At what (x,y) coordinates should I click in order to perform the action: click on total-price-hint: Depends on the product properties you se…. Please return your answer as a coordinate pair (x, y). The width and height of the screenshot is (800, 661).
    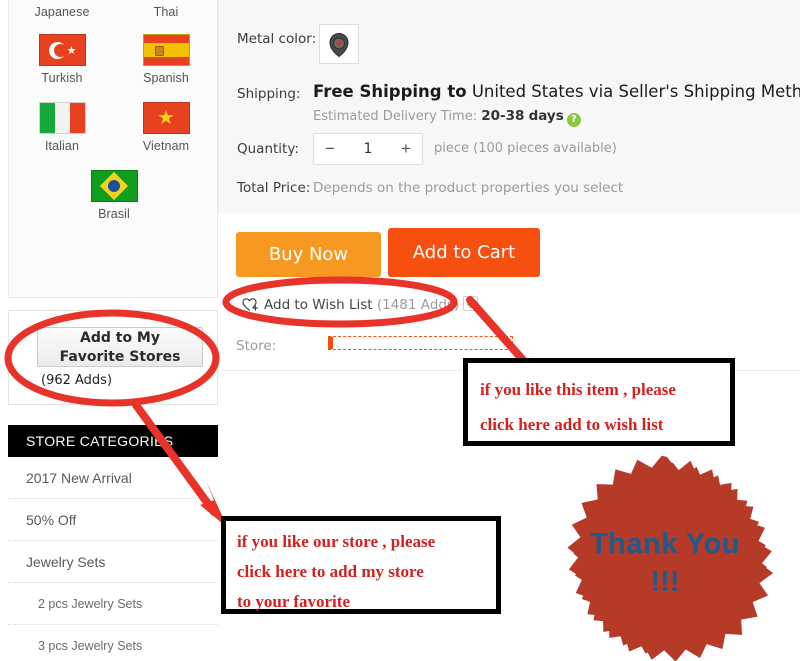
    Looking at the image, I should click on (468, 188).